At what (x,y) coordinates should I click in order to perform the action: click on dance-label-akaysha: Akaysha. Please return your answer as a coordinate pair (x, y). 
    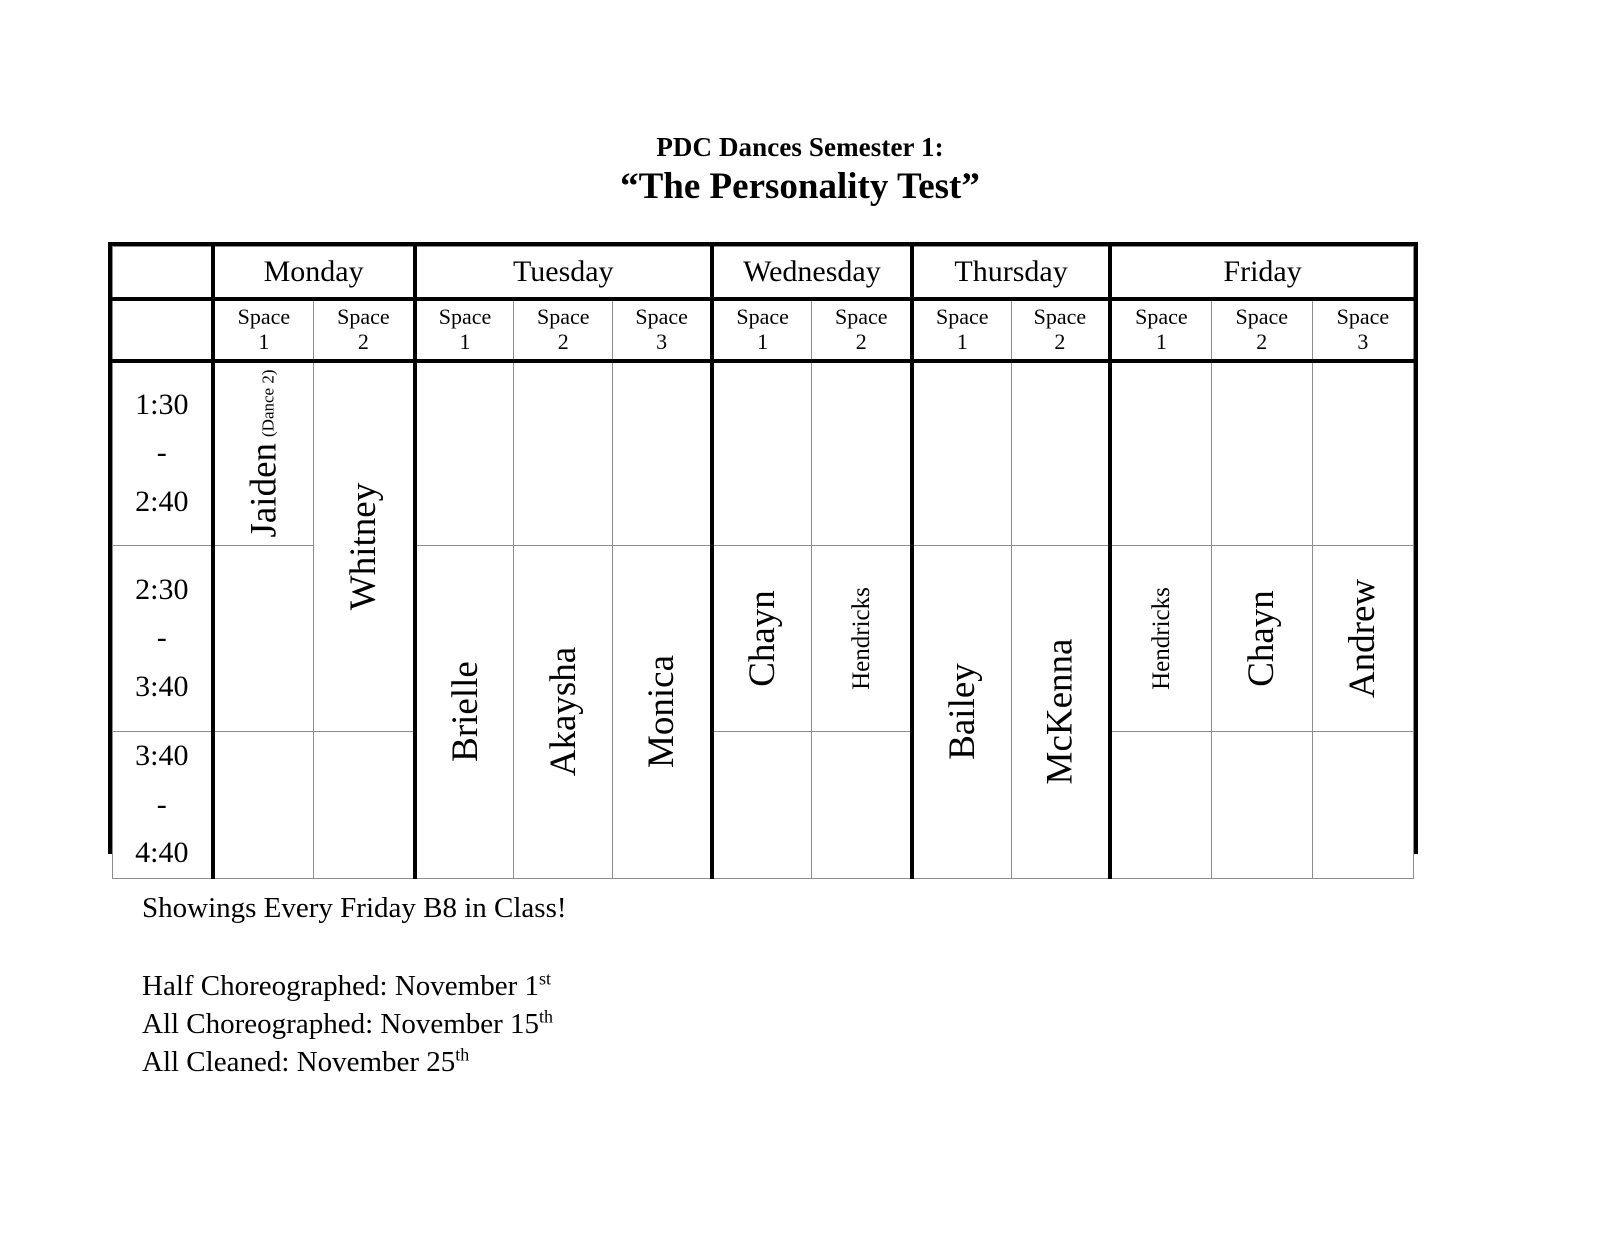
    Looking at the image, I should click on (563, 712).